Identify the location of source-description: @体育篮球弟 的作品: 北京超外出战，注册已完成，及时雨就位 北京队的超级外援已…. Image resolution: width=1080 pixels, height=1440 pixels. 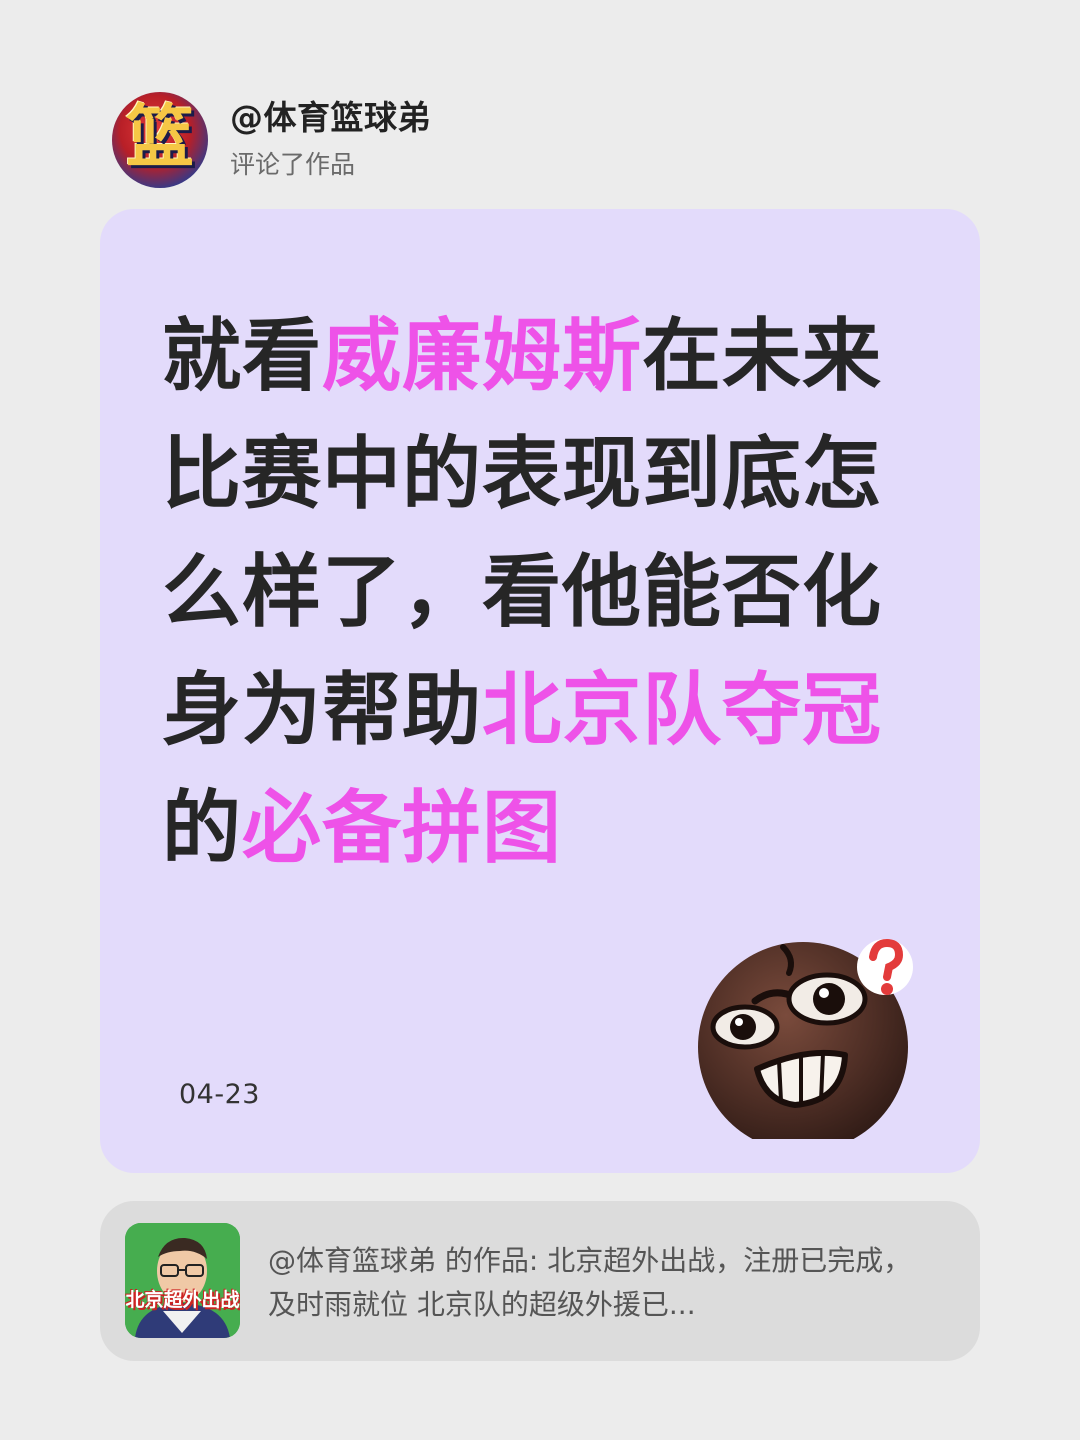
(598, 1283).